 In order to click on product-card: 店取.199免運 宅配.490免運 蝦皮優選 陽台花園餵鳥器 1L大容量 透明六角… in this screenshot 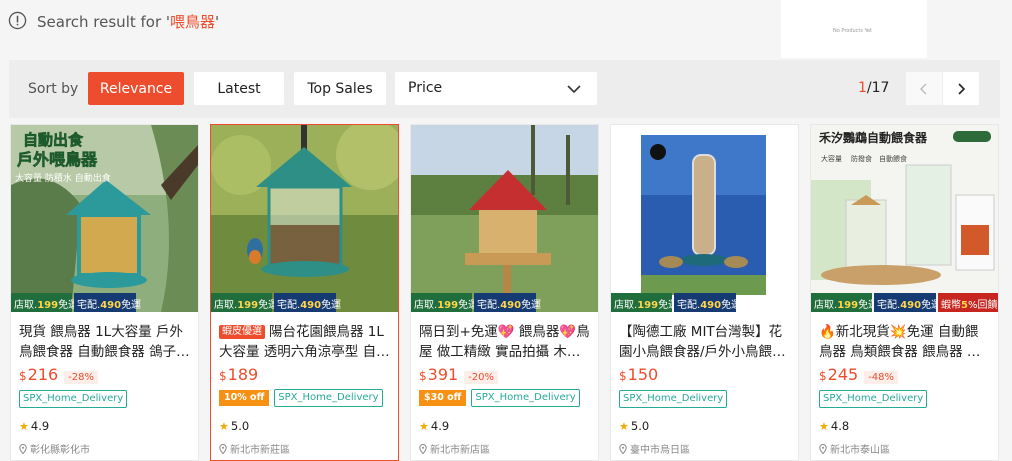, I will do `click(304, 292)`.